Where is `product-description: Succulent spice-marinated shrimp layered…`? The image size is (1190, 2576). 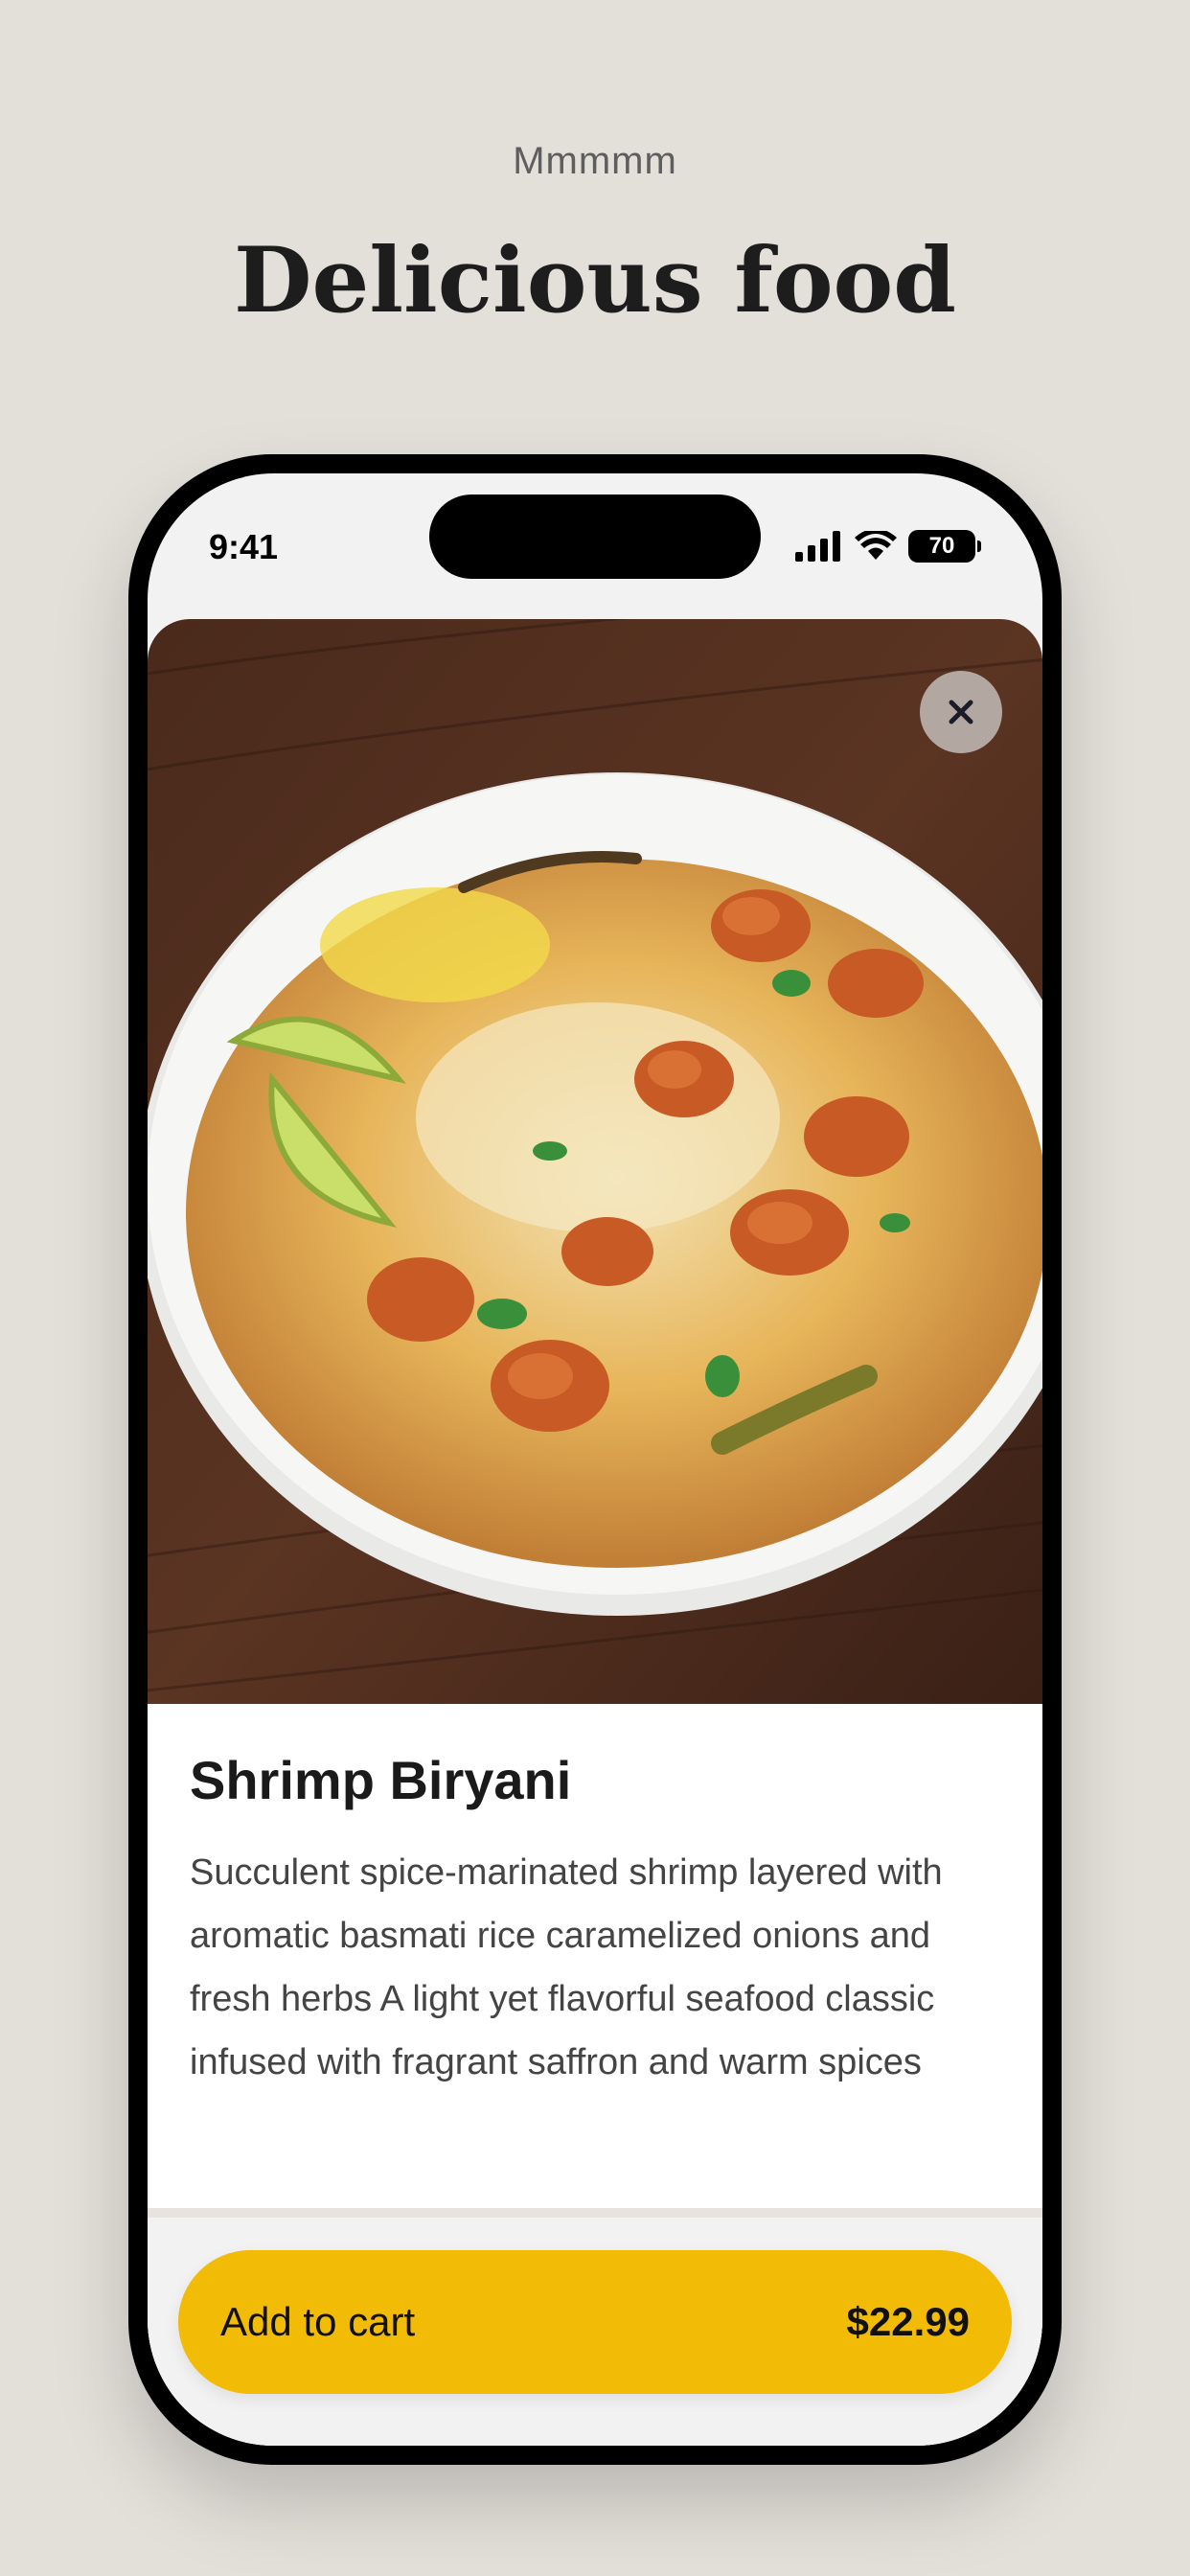
product-description: Succulent spice-marinated shrimp layered… is located at coordinates (567, 1967).